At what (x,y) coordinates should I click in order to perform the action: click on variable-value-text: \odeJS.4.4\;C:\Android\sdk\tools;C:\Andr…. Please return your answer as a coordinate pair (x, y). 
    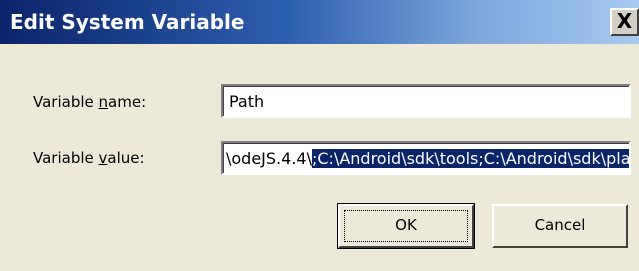
    Looking at the image, I should click on (427, 158).